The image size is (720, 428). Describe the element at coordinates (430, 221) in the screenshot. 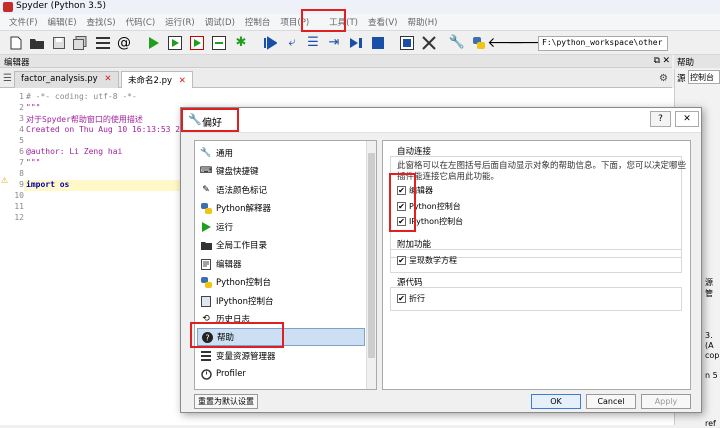

I see `checkbox-ipython-console: ✔ IPython控制台` at that location.